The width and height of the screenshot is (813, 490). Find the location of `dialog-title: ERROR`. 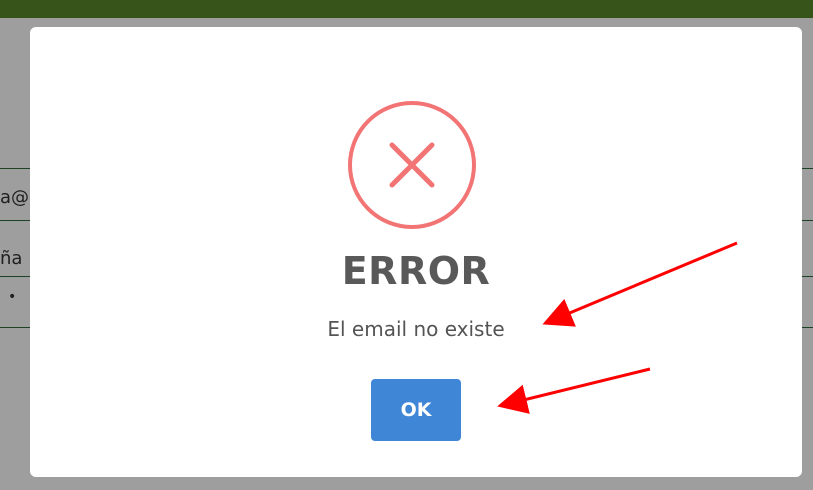

dialog-title: ERROR is located at coordinates (416, 271).